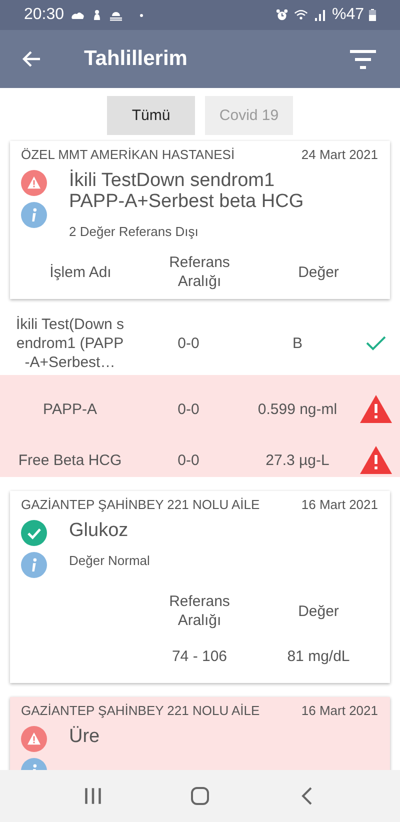 The image size is (400, 822). What do you see at coordinates (298, 409) in the screenshot?
I see `table-cell: 0.599 ng-ml` at bounding box center [298, 409].